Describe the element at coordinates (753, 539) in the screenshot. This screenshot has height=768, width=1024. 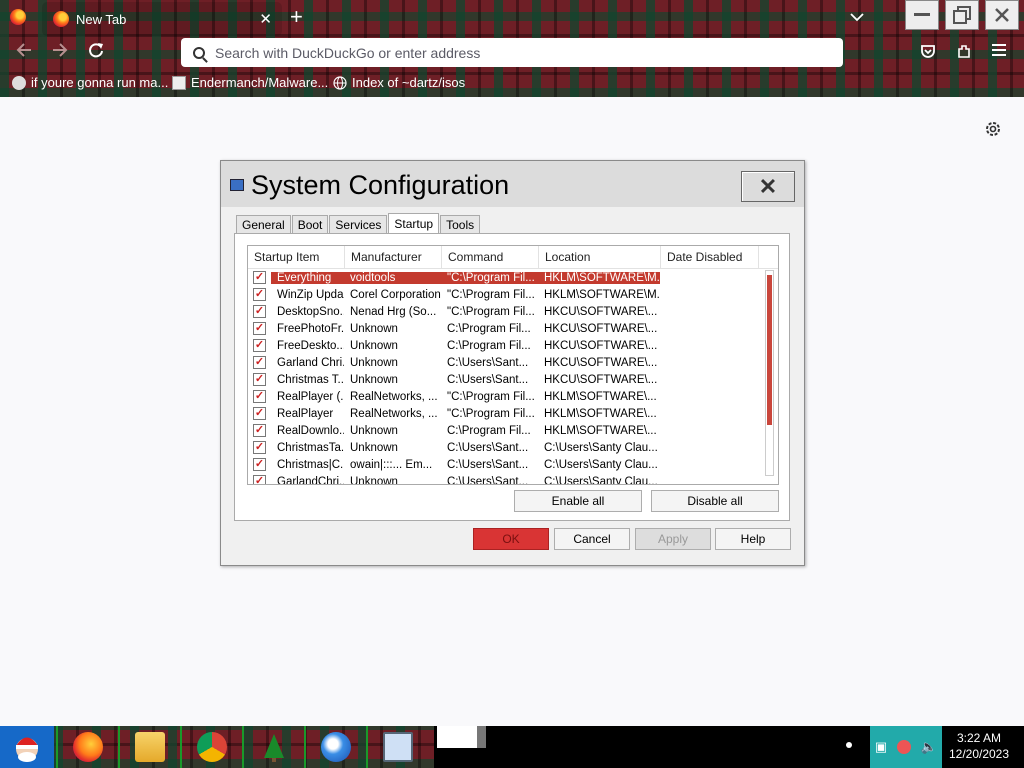
I see `help-button: Help` at that location.